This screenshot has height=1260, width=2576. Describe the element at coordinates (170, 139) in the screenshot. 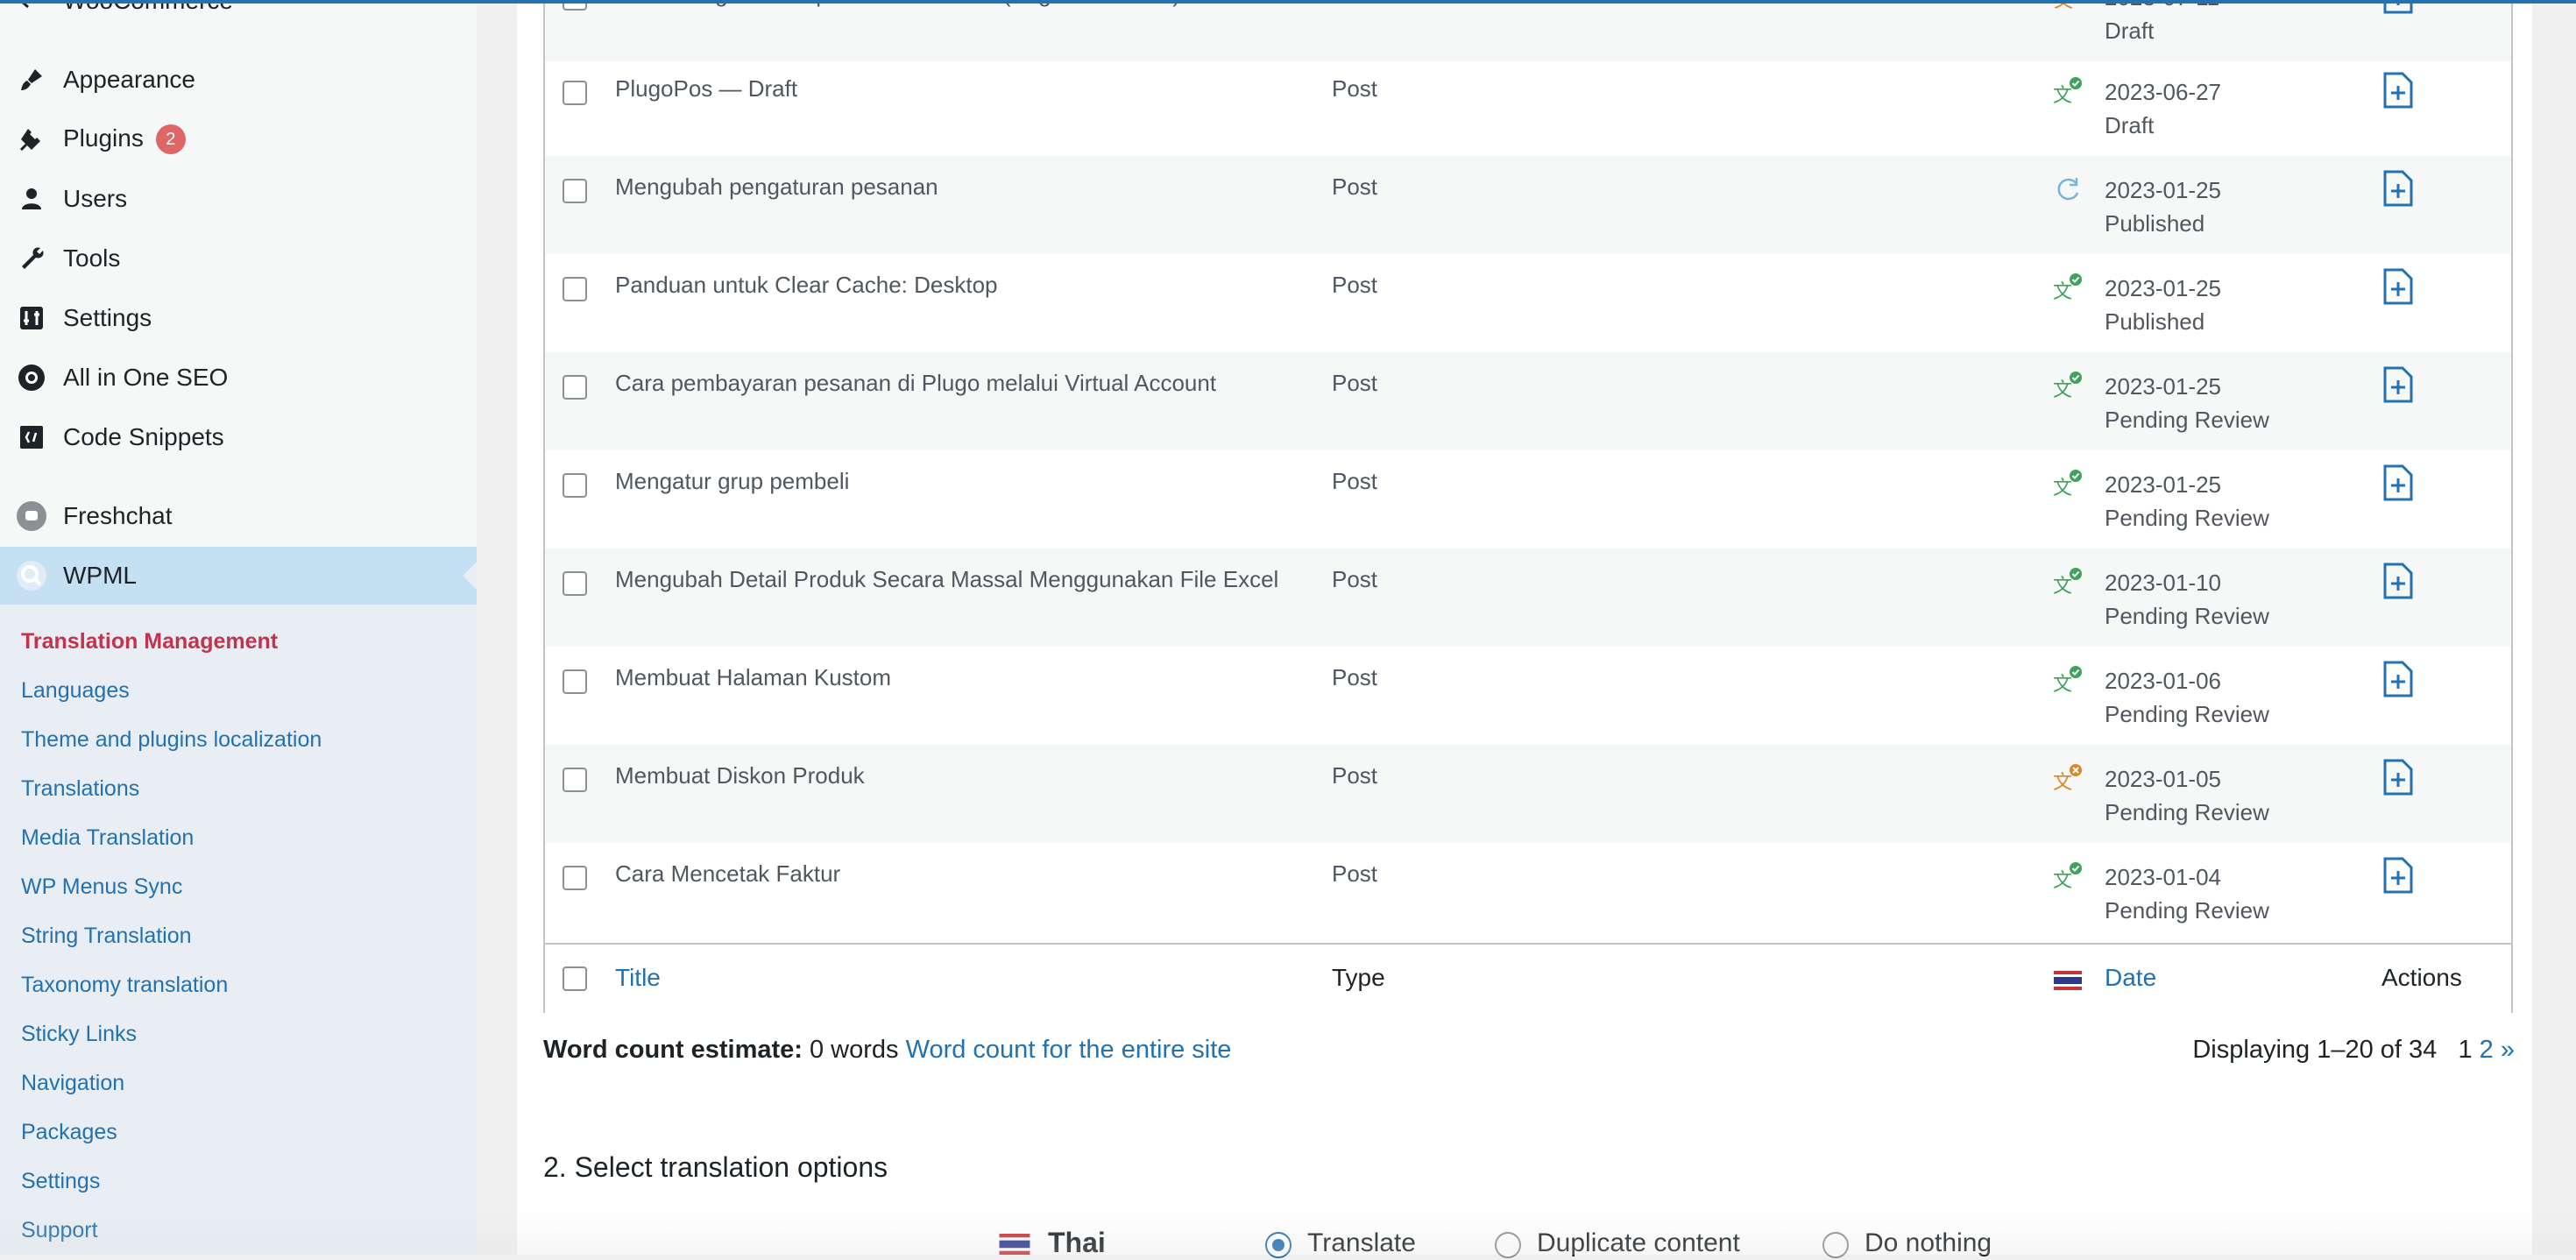

I see `plugins-update-badge: 2` at that location.